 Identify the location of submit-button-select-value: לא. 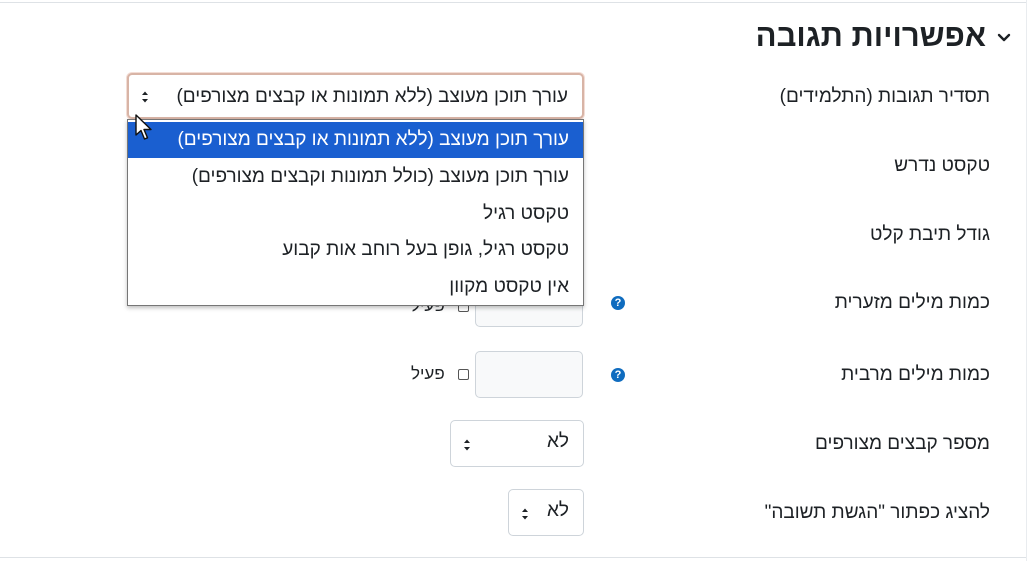
(558, 510).